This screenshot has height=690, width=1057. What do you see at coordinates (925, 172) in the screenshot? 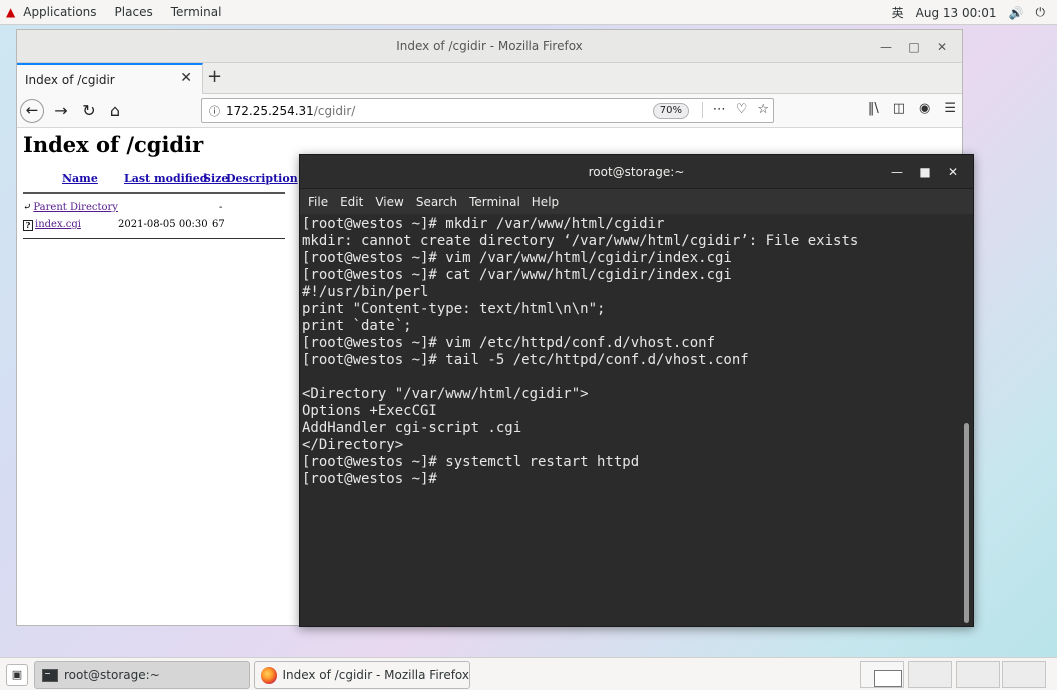
I see `maximize-button: ■` at bounding box center [925, 172].